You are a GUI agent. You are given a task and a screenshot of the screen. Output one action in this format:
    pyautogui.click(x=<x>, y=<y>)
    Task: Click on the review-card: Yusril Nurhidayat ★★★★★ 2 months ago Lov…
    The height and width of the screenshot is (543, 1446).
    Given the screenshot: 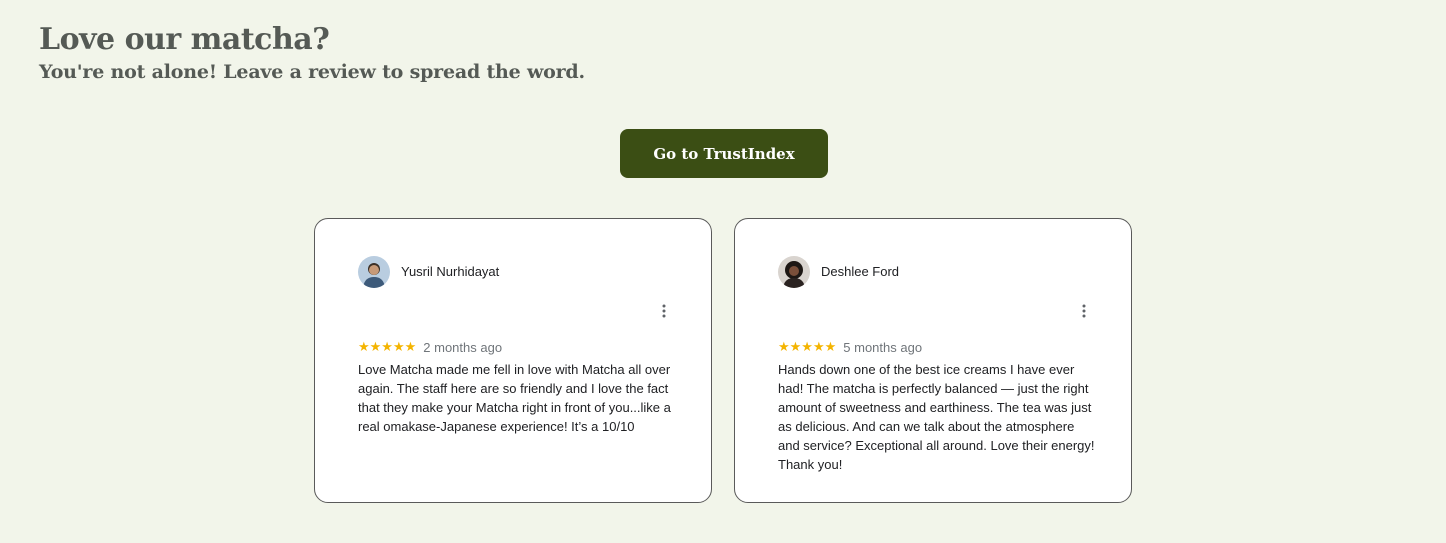 What is the action you would take?
    pyautogui.click(x=513, y=360)
    